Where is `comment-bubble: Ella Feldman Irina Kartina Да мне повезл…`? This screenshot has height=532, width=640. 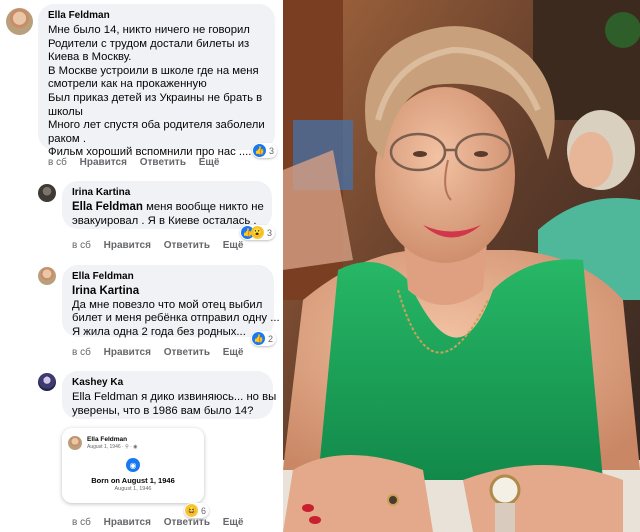 comment-bubble: Ella Feldman Irina Kartina Да мне повезл… is located at coordinates (171, 301).